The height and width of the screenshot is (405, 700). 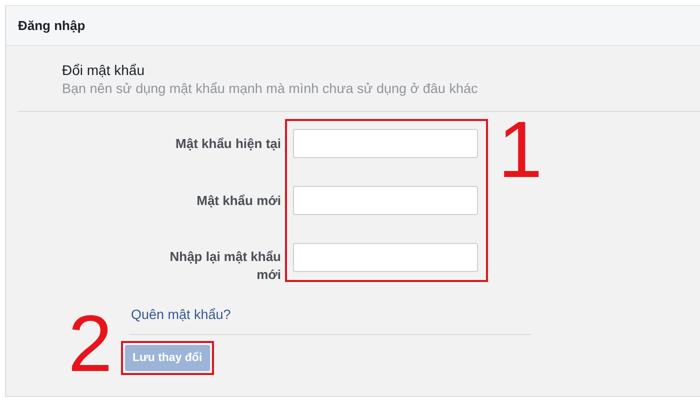 I want to click on field-label: Nhập lại mật khẩu mới, so click(x=224, y=266).